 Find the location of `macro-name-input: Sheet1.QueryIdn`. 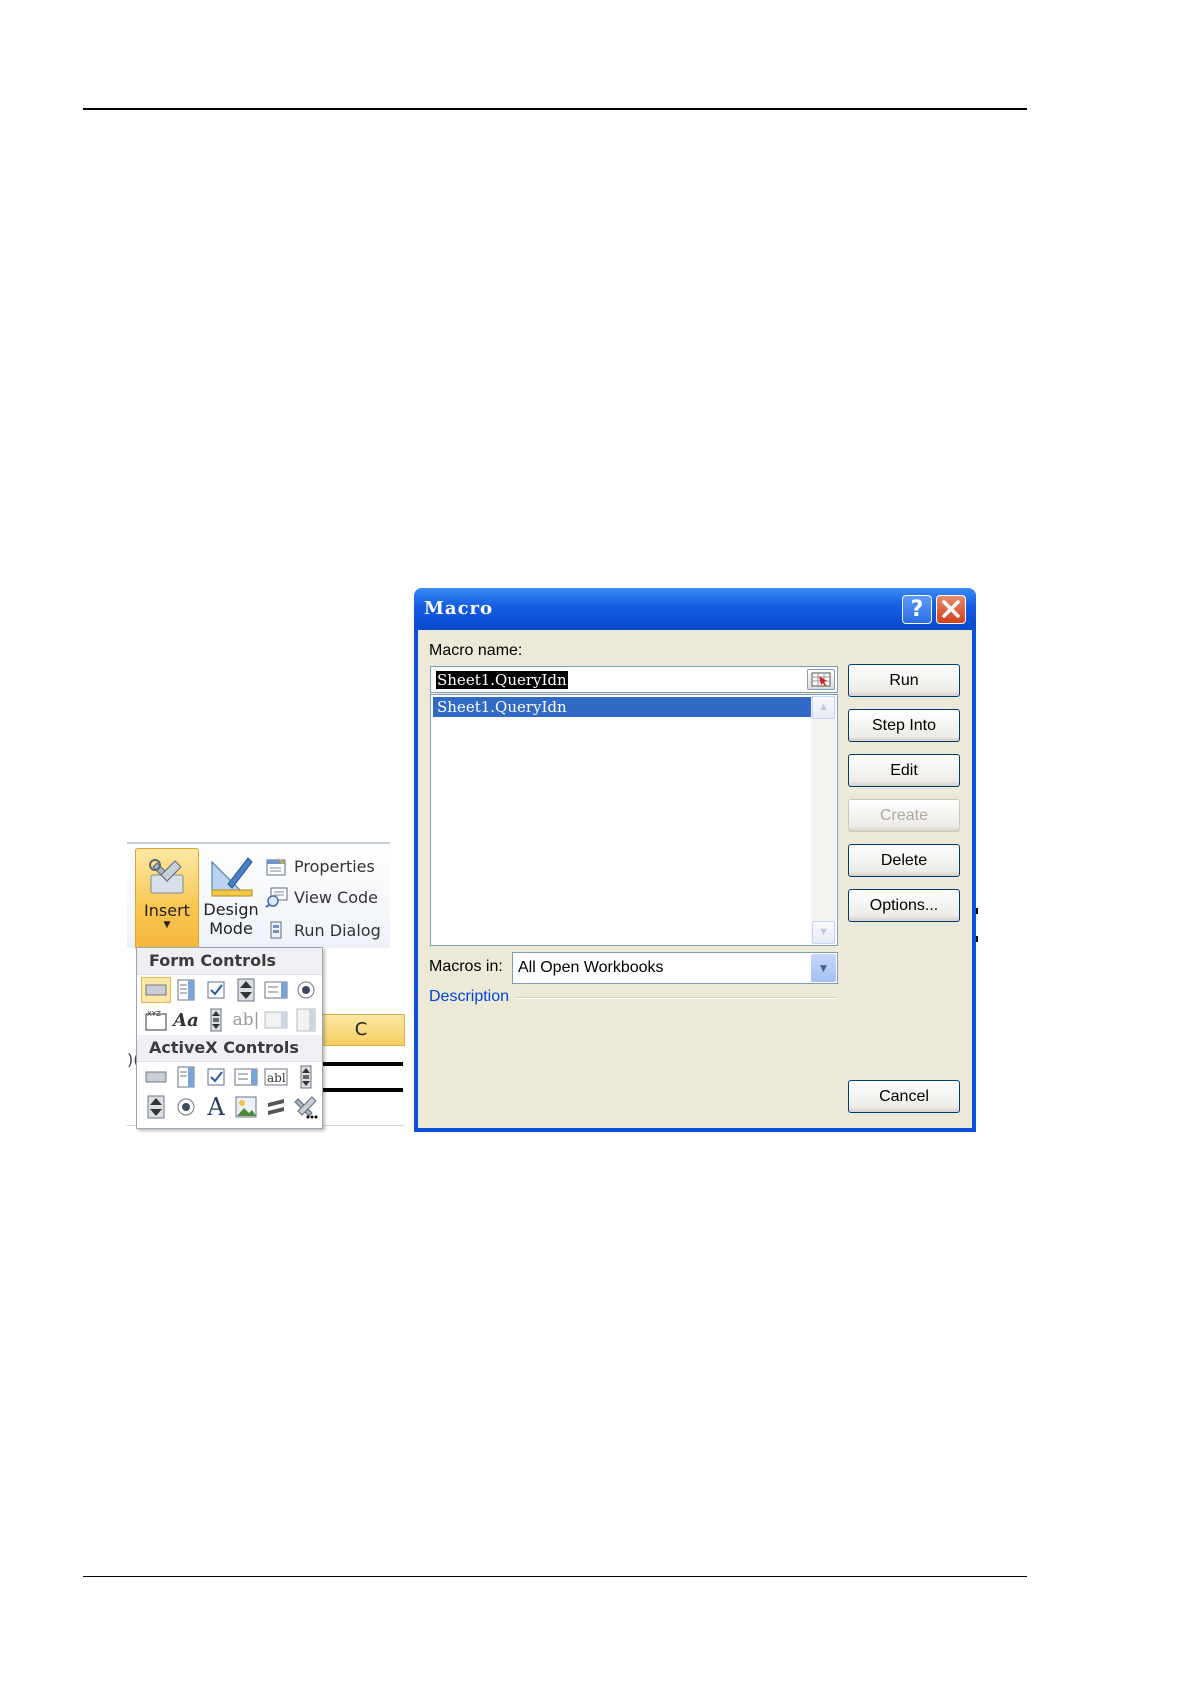

macro-name-input: Sheet1.QueryIdn is located at coordinates (634, 679).